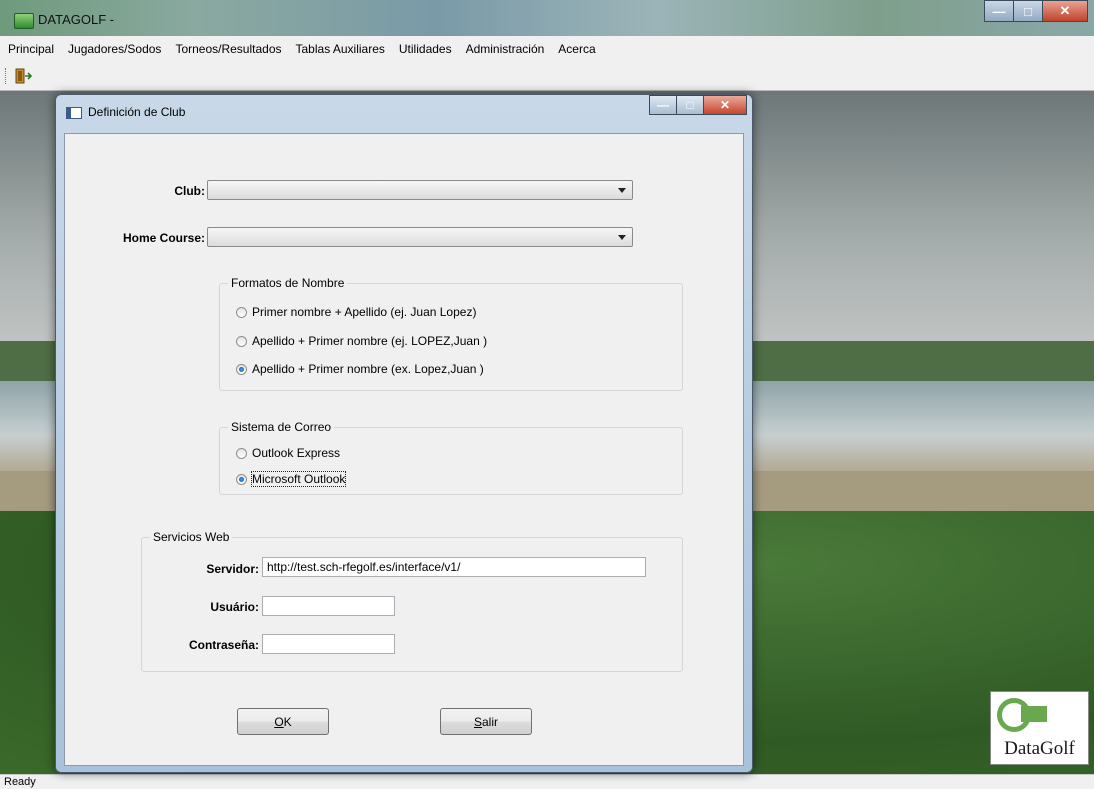  What do you see at coordinates (31, 49) in the screenshot?
I see `menu-principal: Principal` at bounding box center [31, 49].